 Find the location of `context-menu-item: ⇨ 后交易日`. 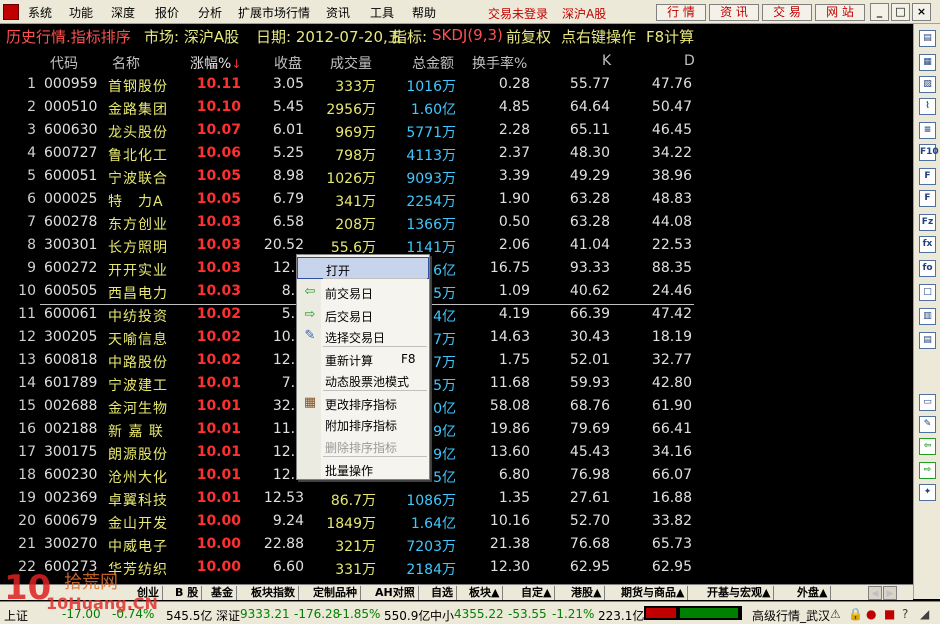

context-menu-item: ⇨ 后交易日 is located at coordinates (363, 315).